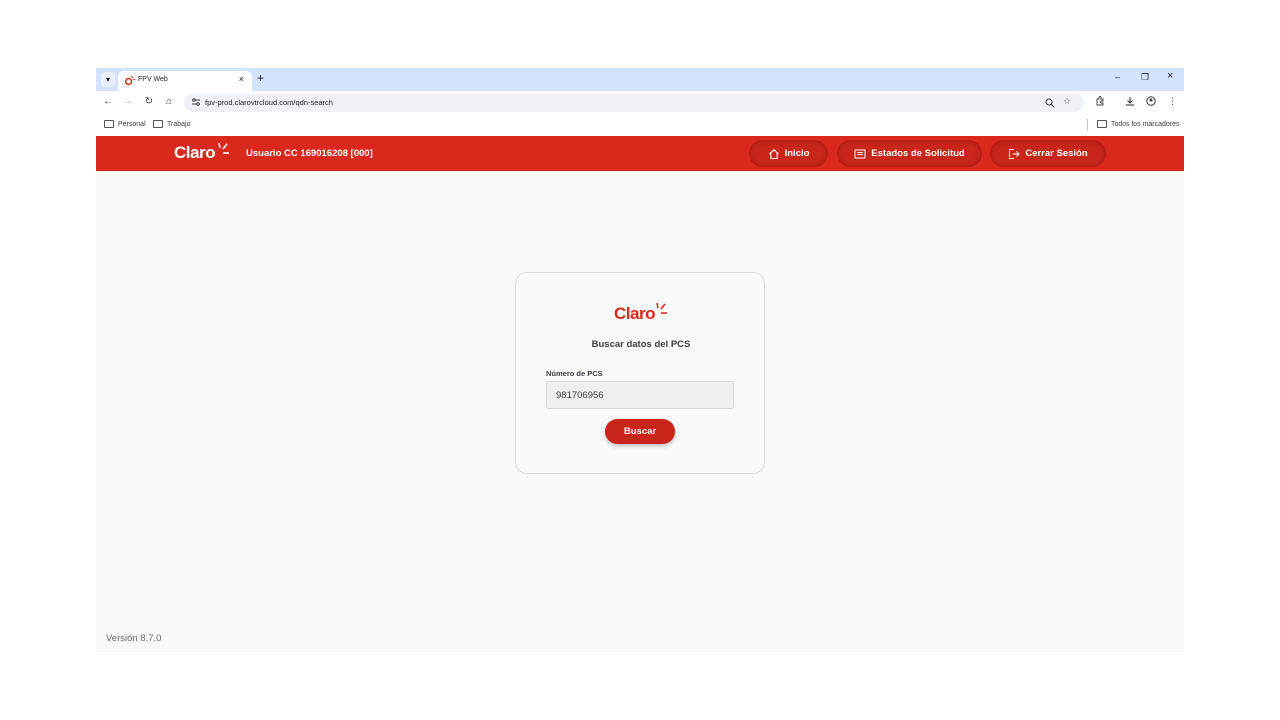  What do you see at coordinates (1067, 101) in the screenshot?
I see `bookmark-star-icon: ☆` at bounding box center [1067, 101].